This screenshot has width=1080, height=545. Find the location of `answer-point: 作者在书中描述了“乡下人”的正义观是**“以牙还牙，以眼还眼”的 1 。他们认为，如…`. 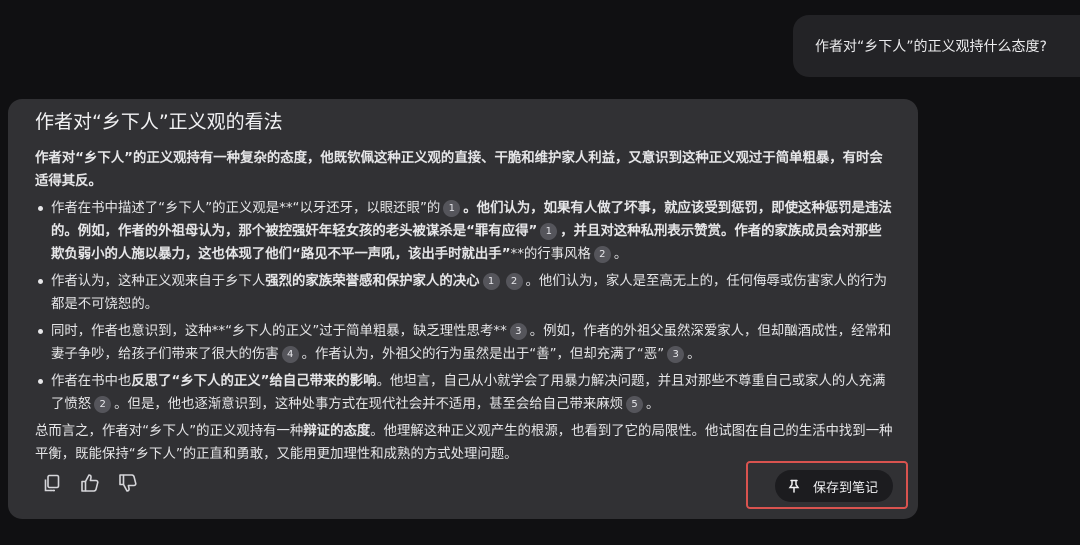

answer-point: 作者在书中描述了“乡下人”的正义观是**“以牙还牙，以眼还眼”的 1 。他们认为，如… is located at coordinates (464, 231).